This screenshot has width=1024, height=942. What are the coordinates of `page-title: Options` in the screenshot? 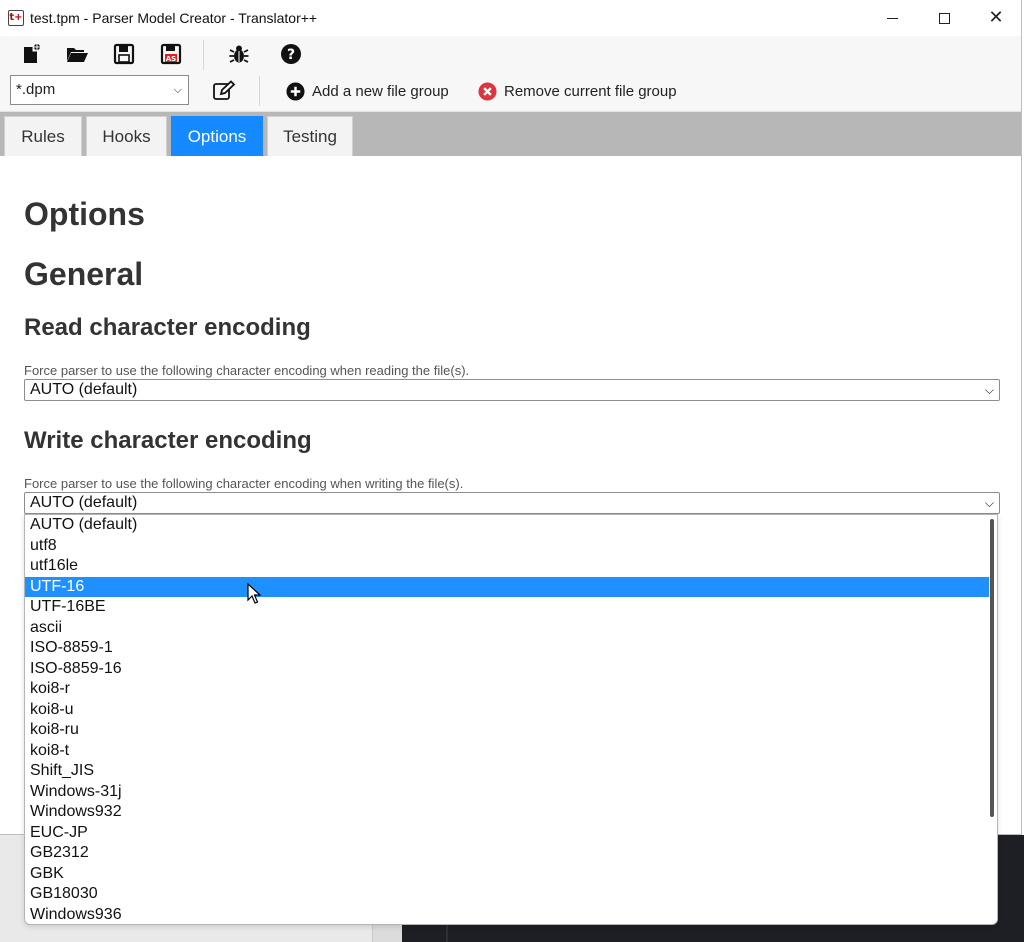 It's located at (84, 214).